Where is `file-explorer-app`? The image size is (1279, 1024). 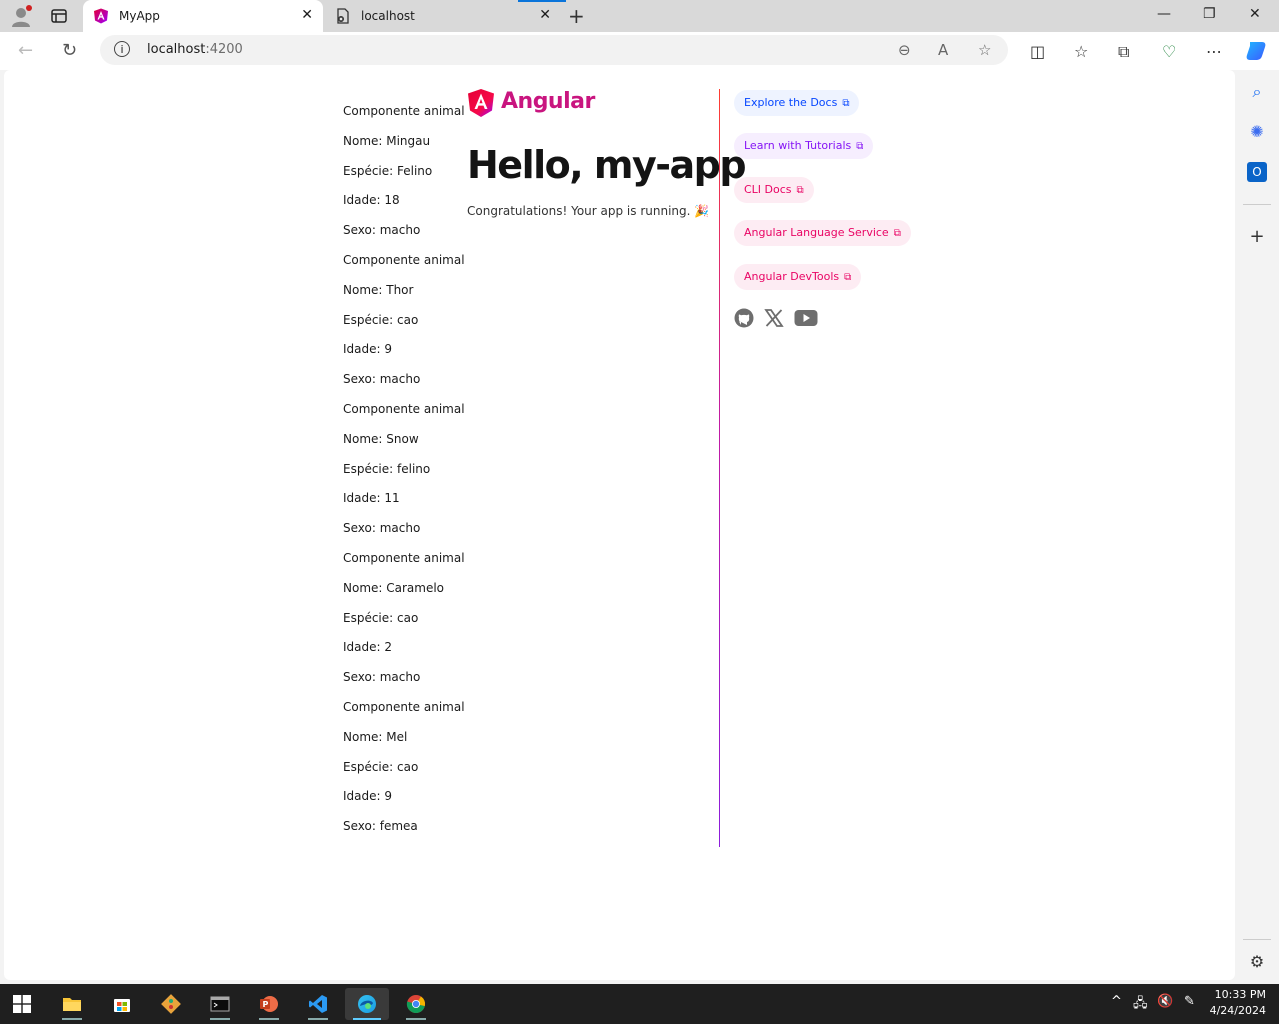 file-explorer-app is located at coordinates (72, 1004).